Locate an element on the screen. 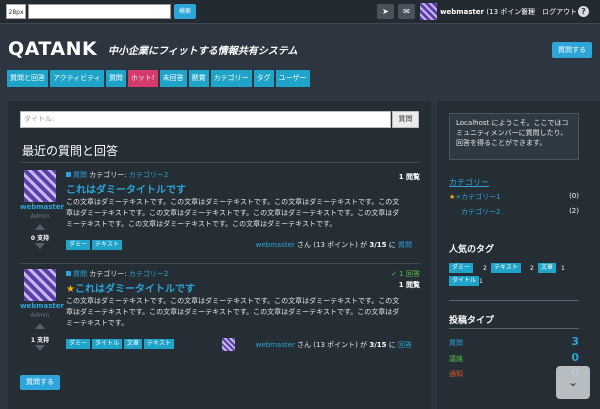 The height and width of the screenshot is (409, 600). user-name: webmaster (13 ポイント) is located at coordinates (485, 12).